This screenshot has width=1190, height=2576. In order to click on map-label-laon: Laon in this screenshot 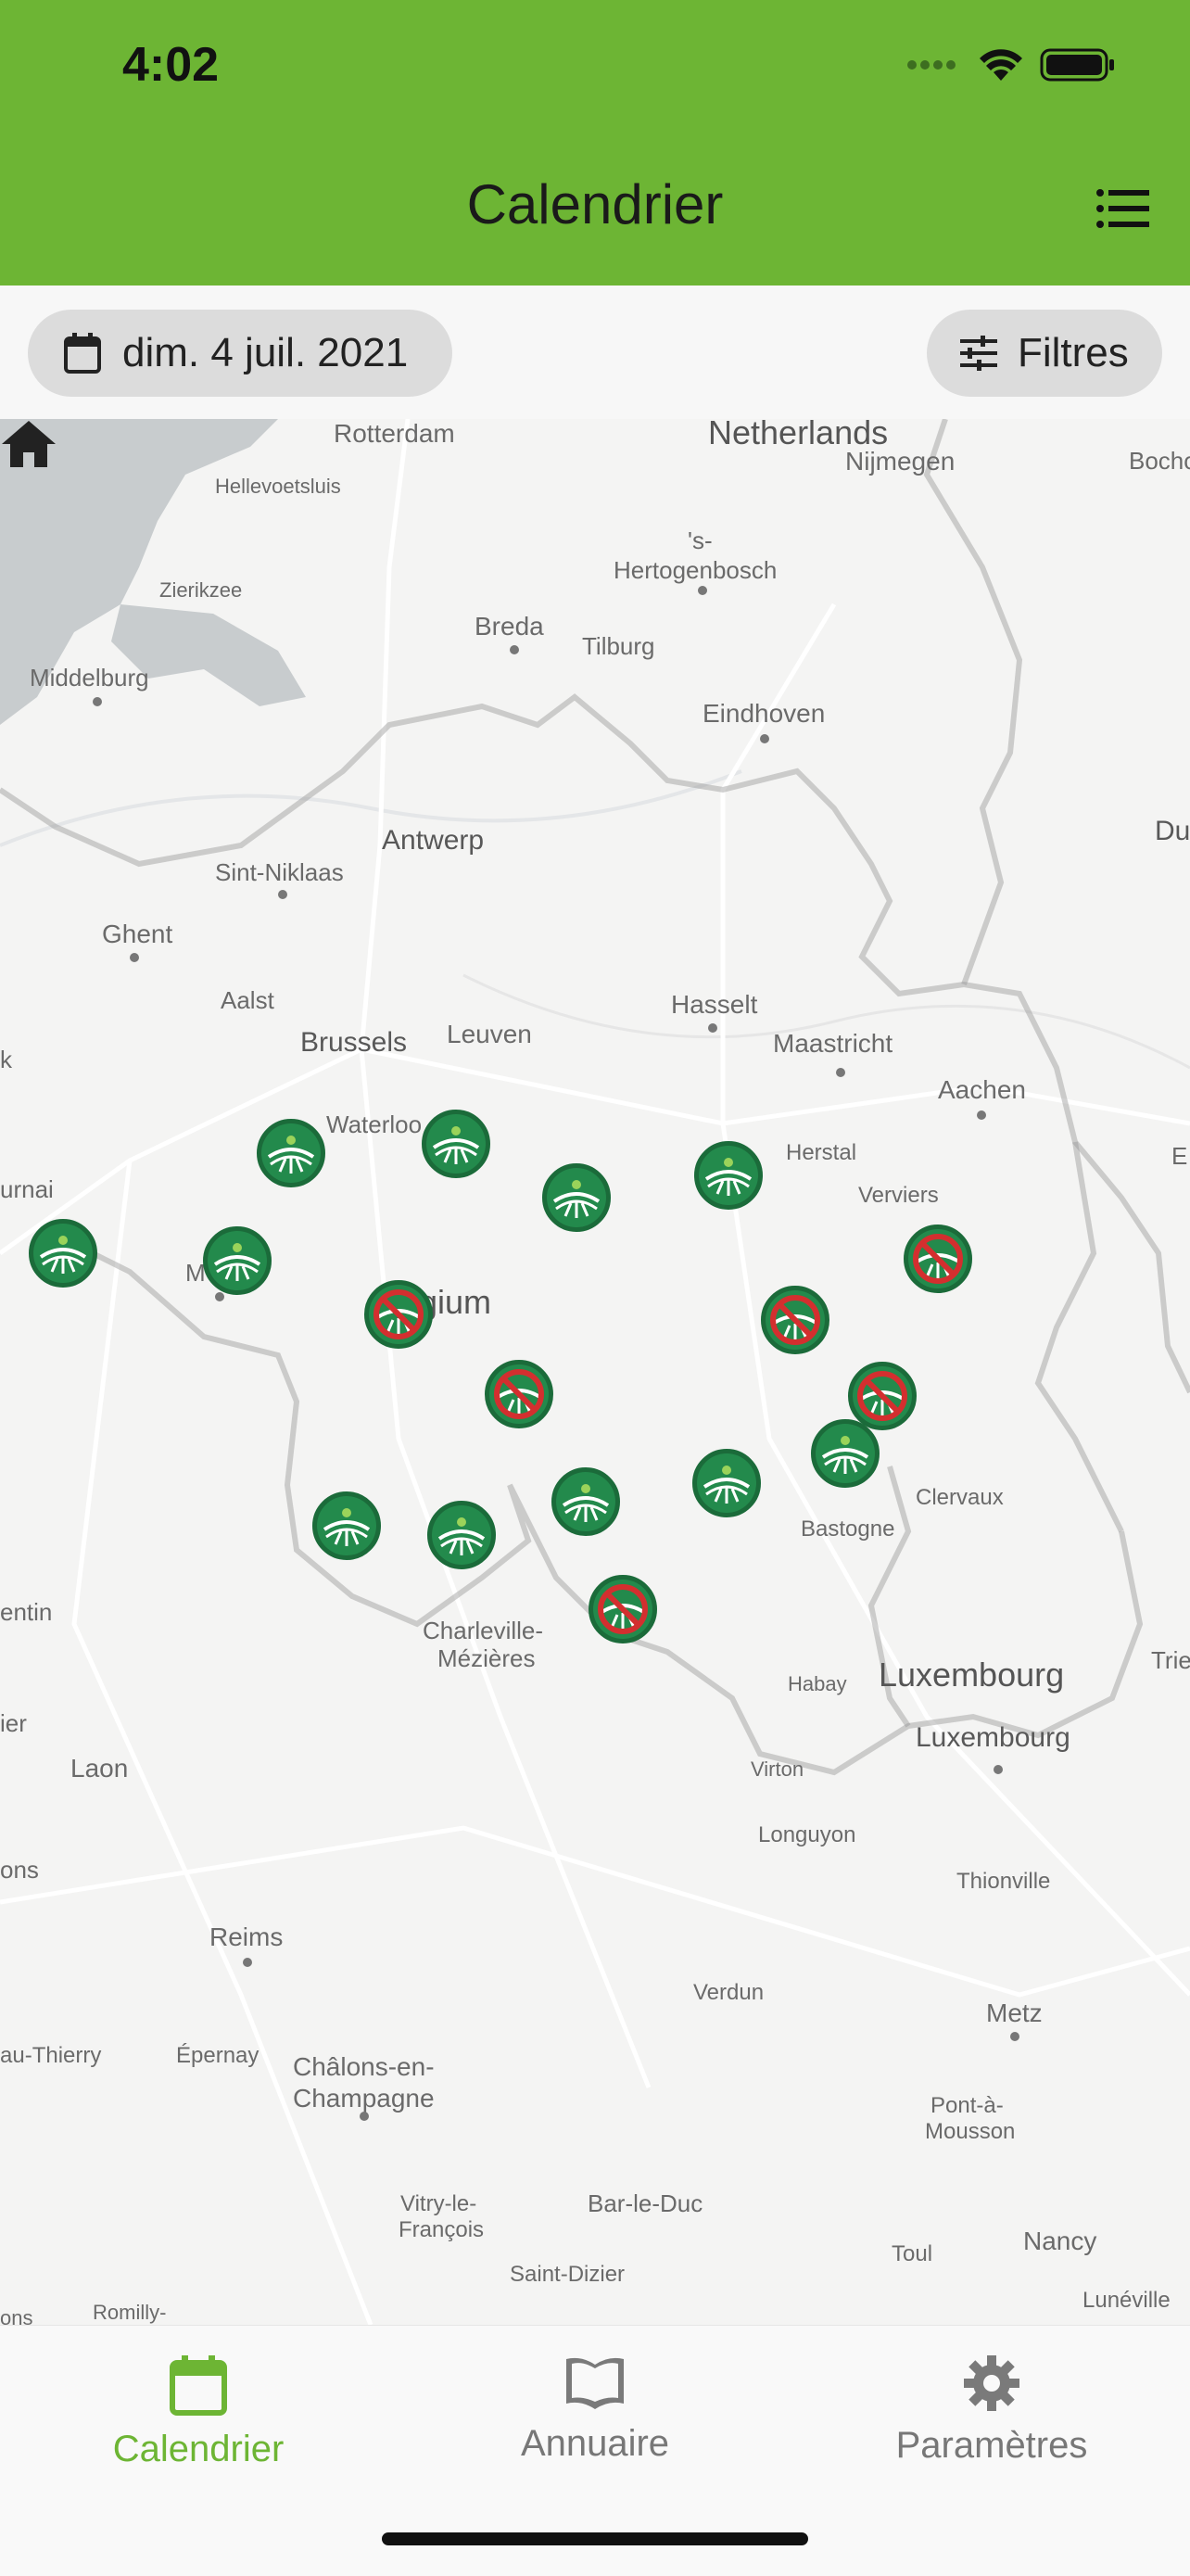, I will do `click(99, 1768)`.